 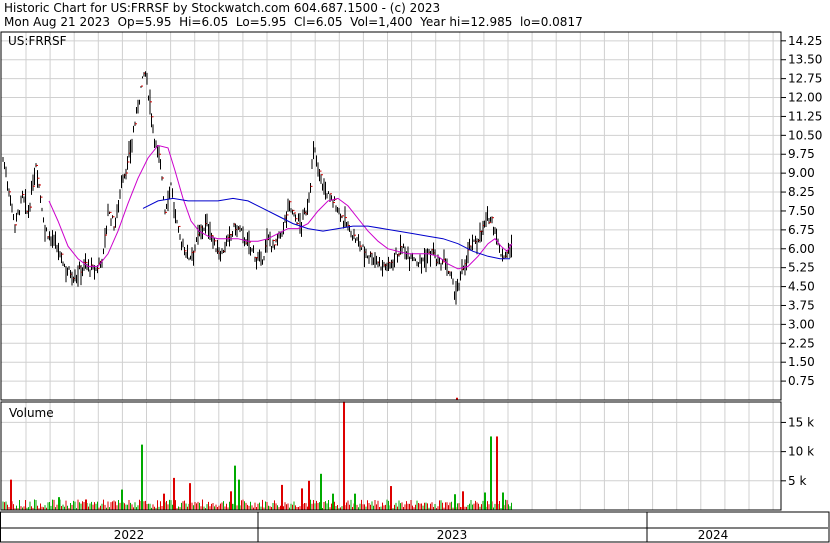 I want to click on time-axis: 2022 2023 2024, so click(x=414, y=527).